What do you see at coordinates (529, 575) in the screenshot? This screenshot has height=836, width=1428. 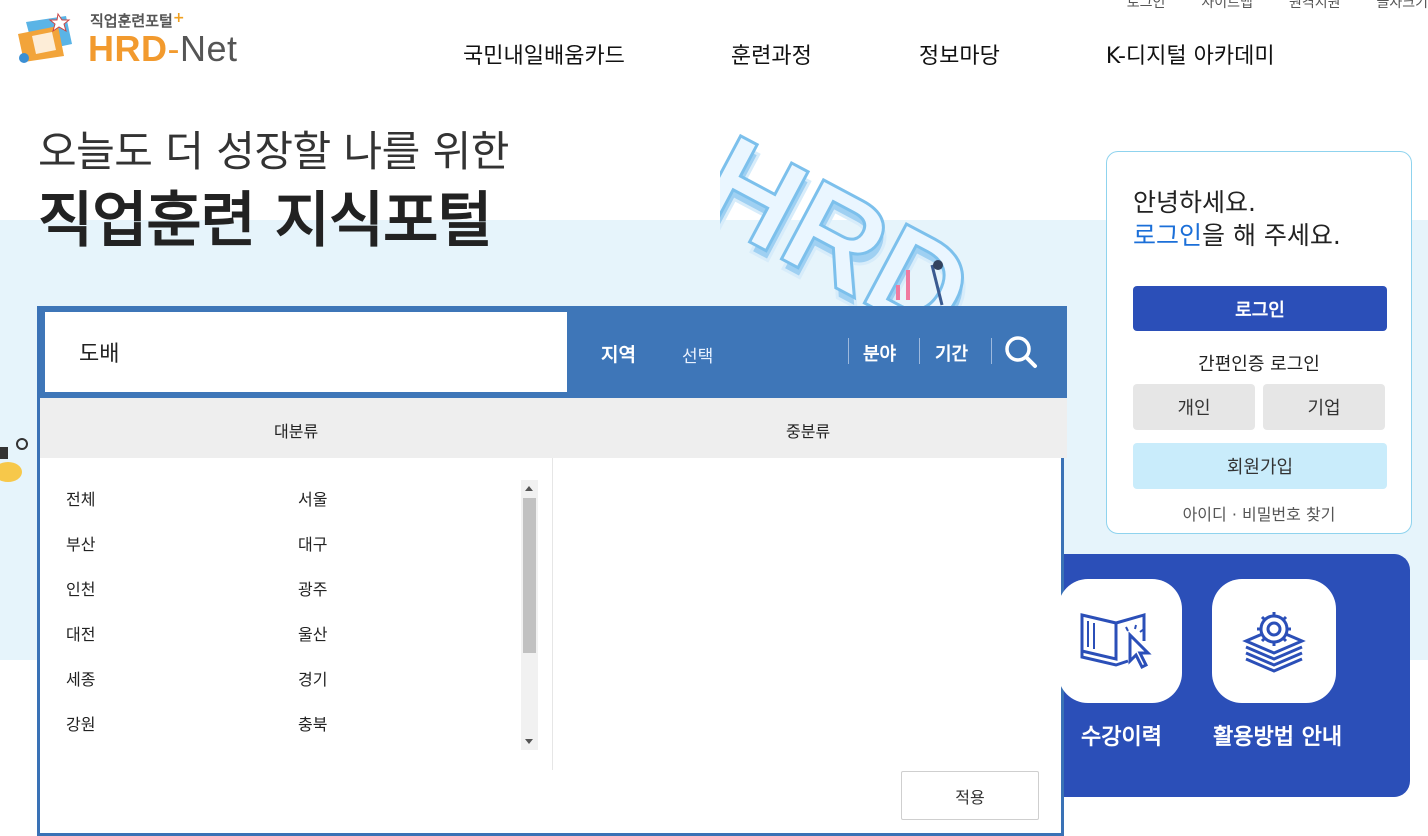 I see `scrollbar-thumb` at bounding box center [529, 575].